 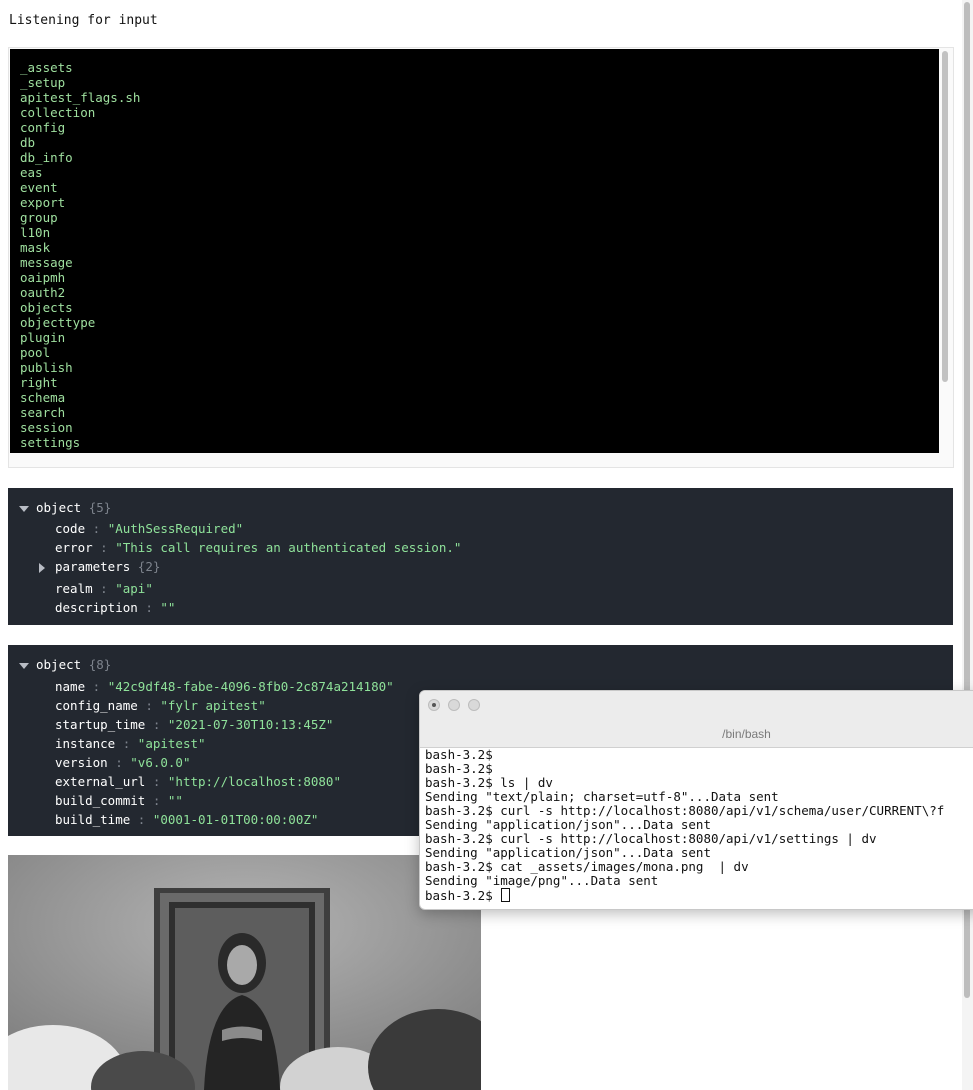 I want to click on text-output-line: export, so click(x=43, y=202).